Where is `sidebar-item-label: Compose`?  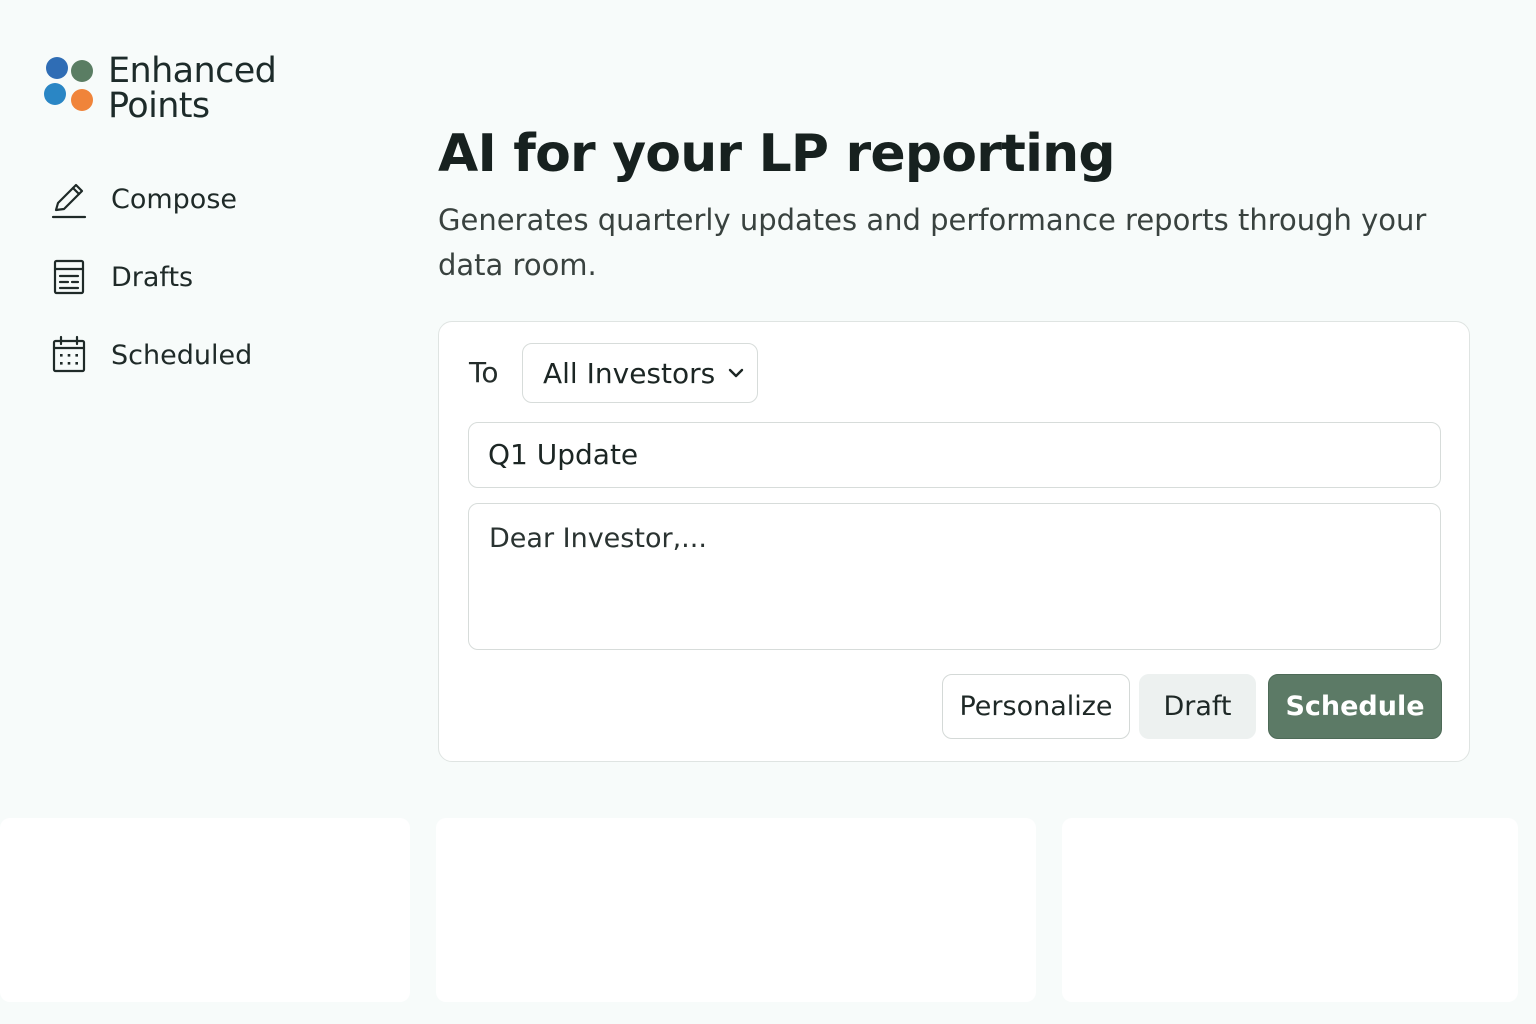
sidebar-item-label: Compose is located at coordinates (174, 199).